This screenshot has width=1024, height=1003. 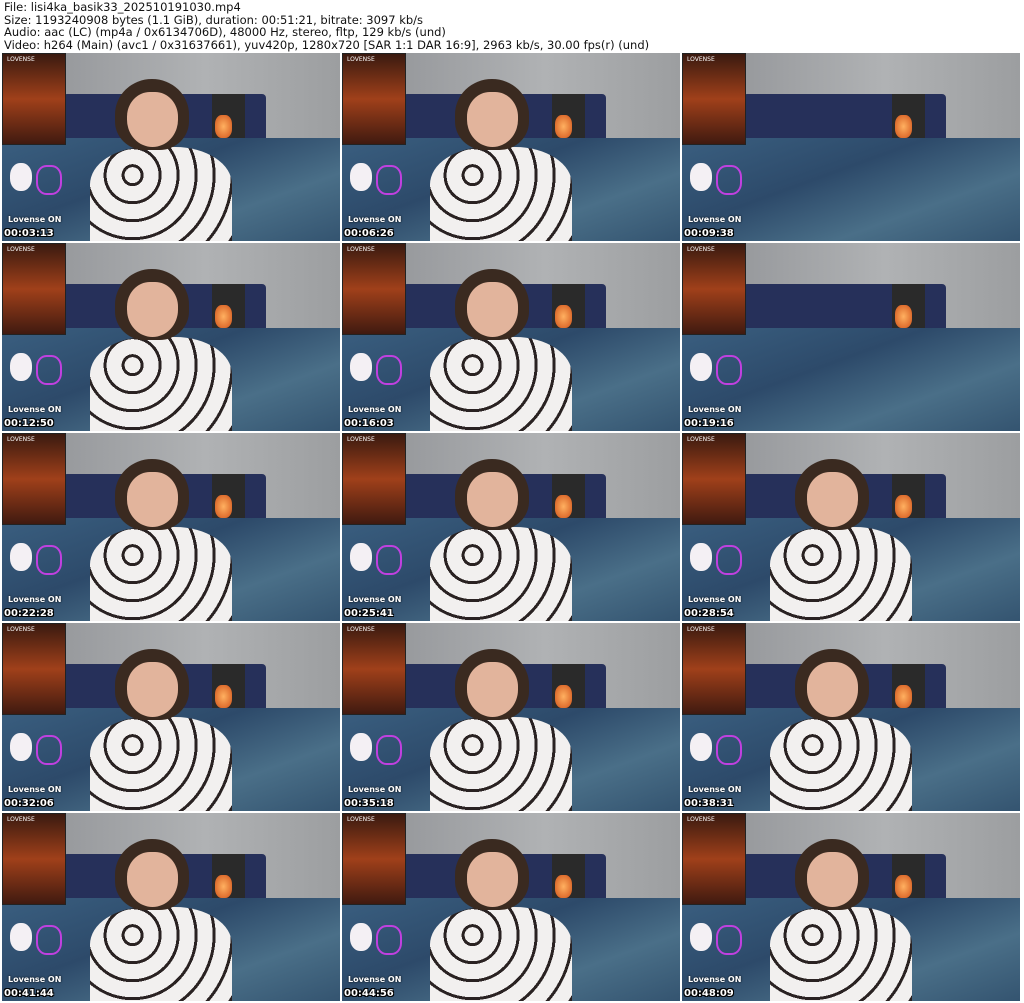 I want to click on video-thumbnail: LOVENSE Lovense ON 00:06:26, so click(x=511, y=147).